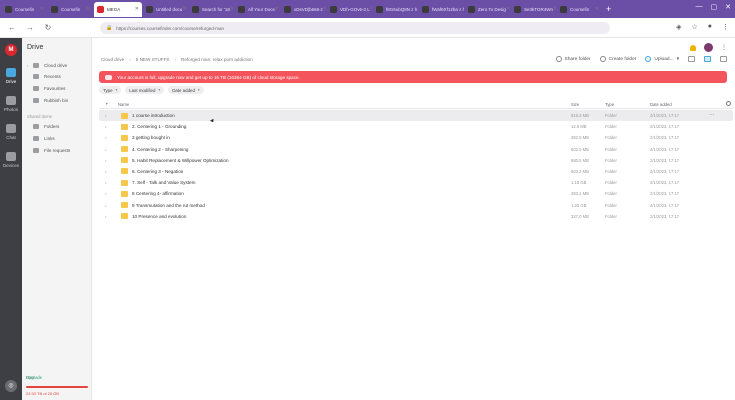  What do you see at coordinates (573, 59) in the screenshot?
I see `share-folder-button: Share folder` at bounding box center [573, 59].